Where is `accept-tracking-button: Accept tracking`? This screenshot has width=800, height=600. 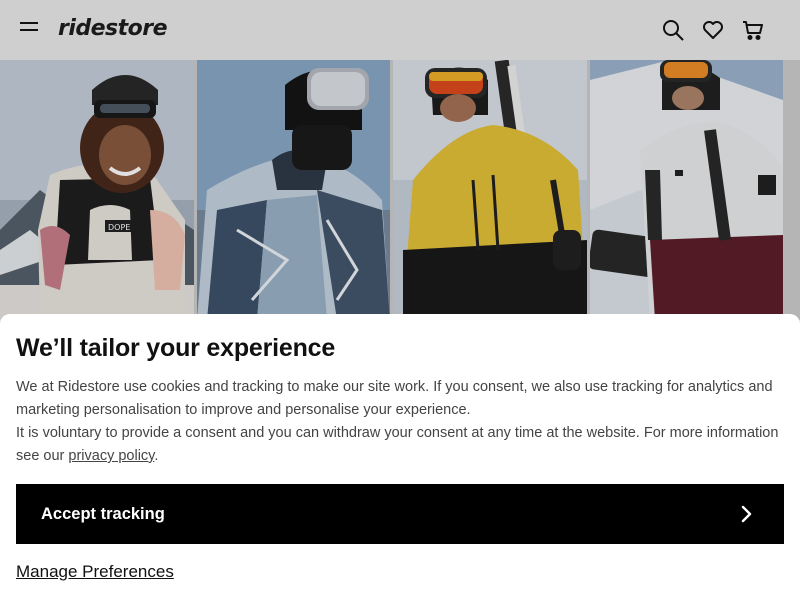 accept-tracking-button: Accept tracking is located at coordinates (400, 514).